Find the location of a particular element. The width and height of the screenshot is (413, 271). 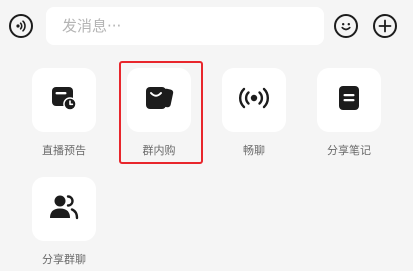

panel-item-live-preview: 直播预告 is located at coordinates (64, 112).